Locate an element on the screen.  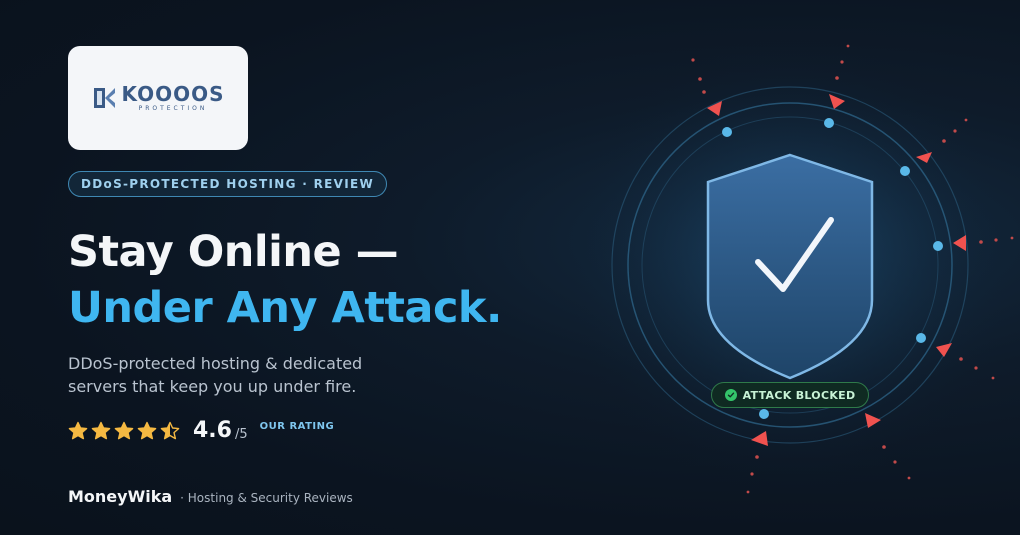
attack-blocked-badge: ATTACK BLOCKED is located at coordinates (790, 395).